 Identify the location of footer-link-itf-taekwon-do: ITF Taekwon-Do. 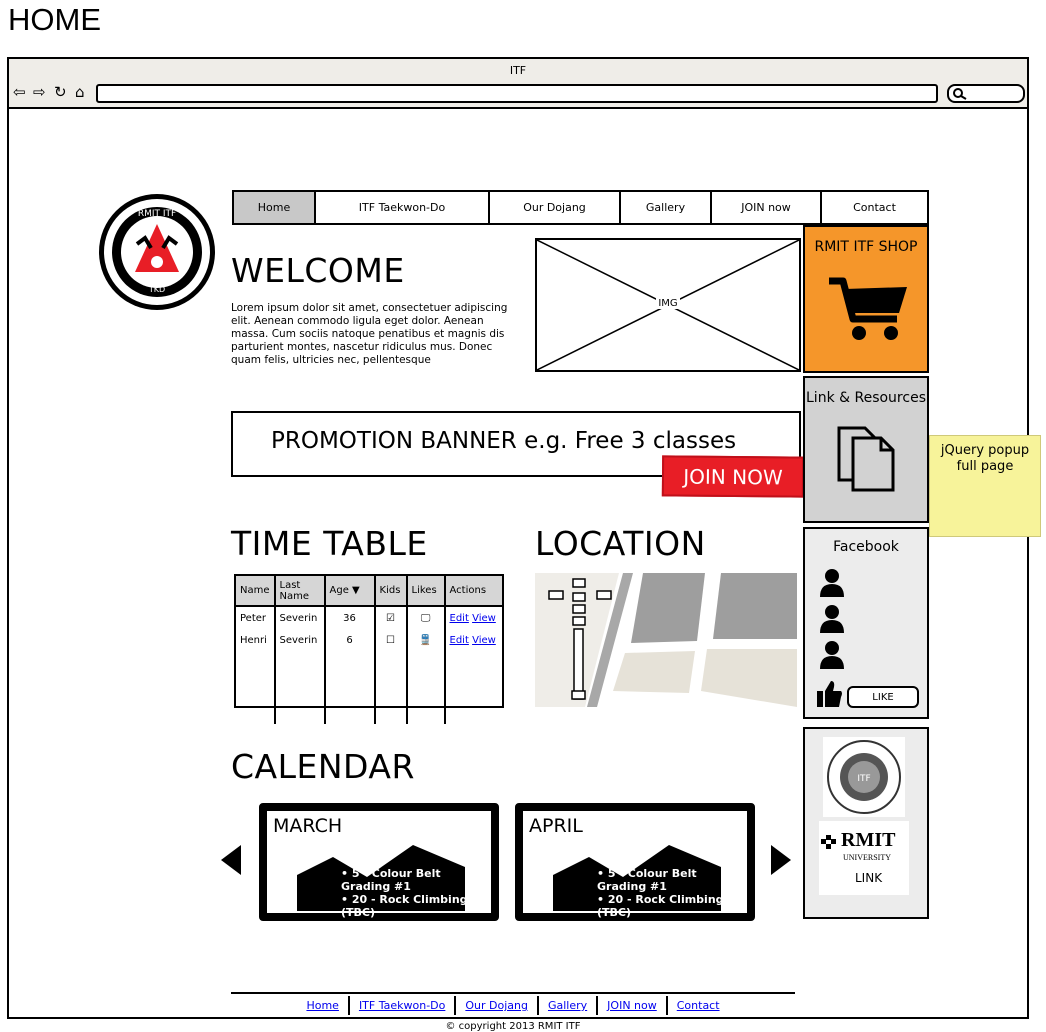
(403, 1005).